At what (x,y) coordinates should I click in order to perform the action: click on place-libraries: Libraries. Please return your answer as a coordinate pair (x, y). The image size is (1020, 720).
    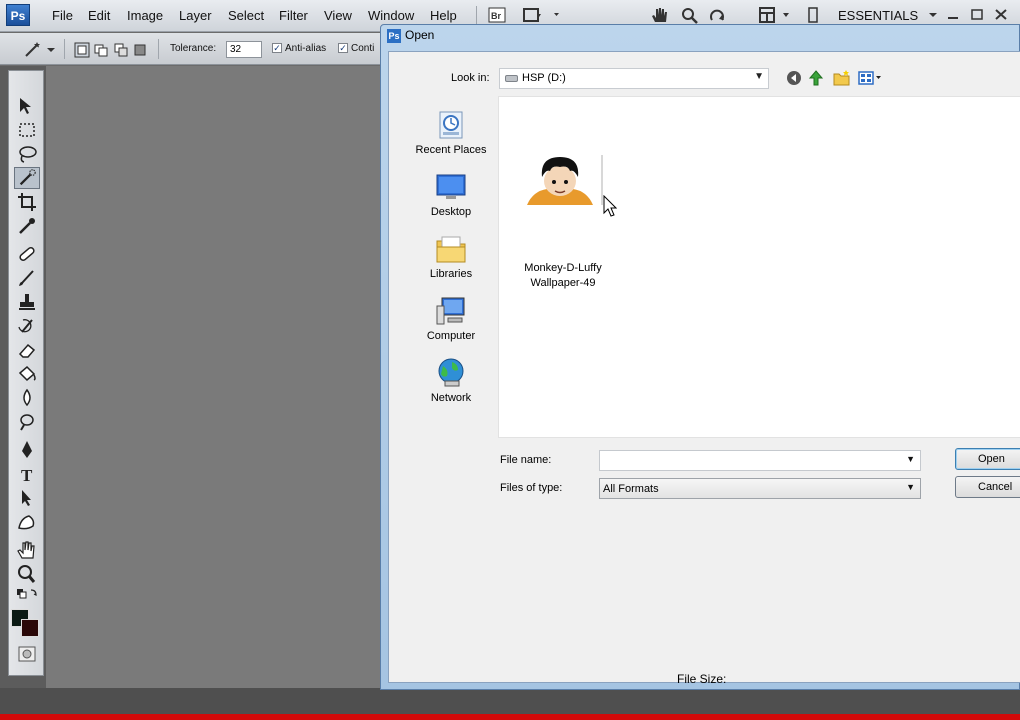
    Looking at the image, I should click on (451, 256).